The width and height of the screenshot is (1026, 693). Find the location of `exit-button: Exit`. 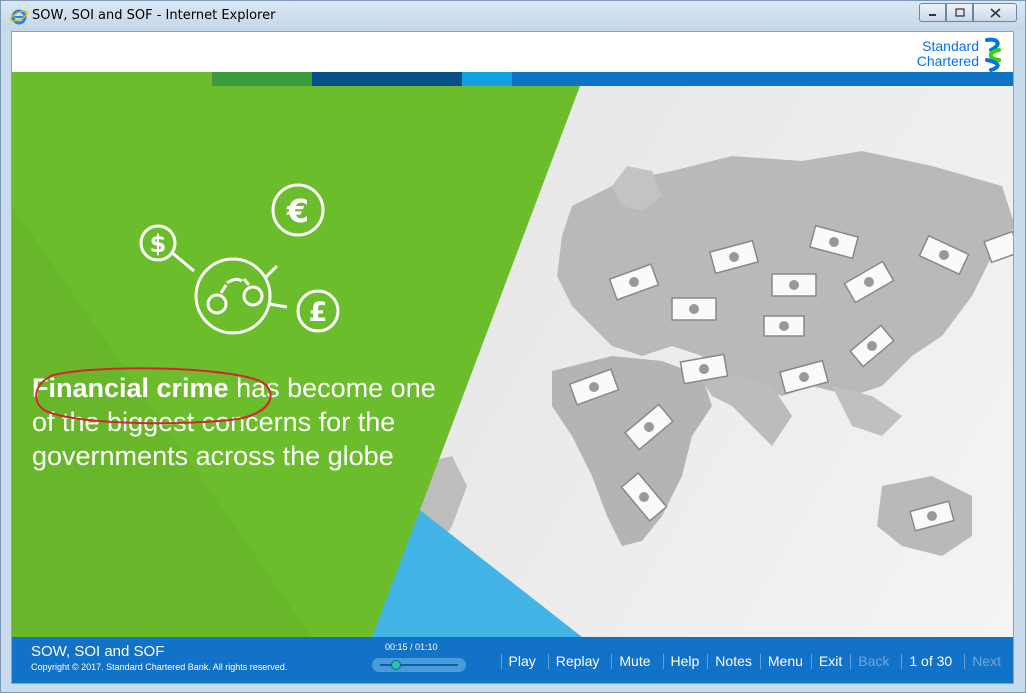

exit-button: Exit is located at coordinates (830, 661).